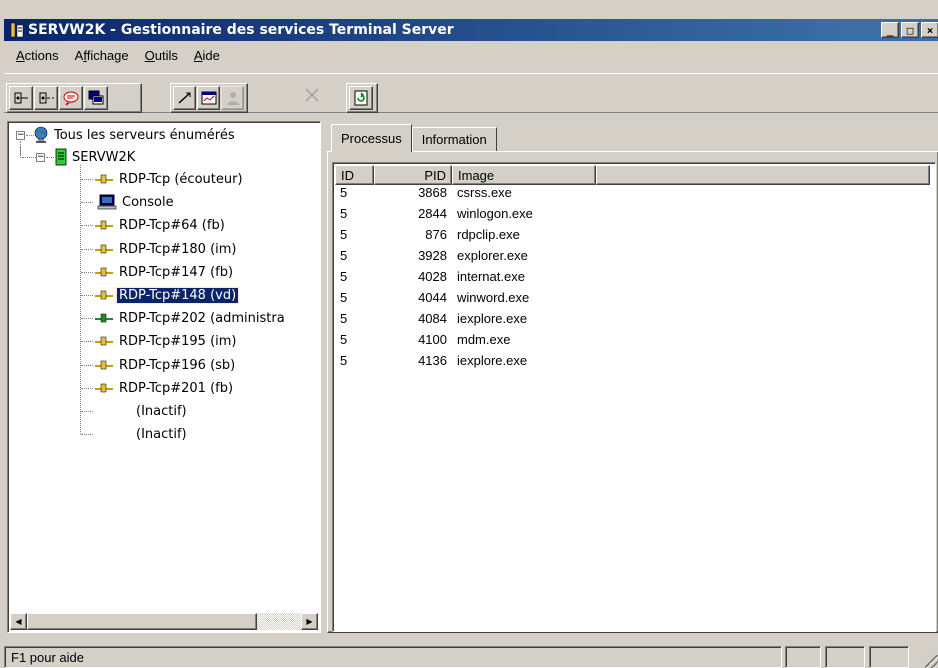  What do you see at coordinates (135, 135) in the screenshot?
I see `tree-node-all-servers: Tous les serveurs énumérés` at bounding box center [135, 135].